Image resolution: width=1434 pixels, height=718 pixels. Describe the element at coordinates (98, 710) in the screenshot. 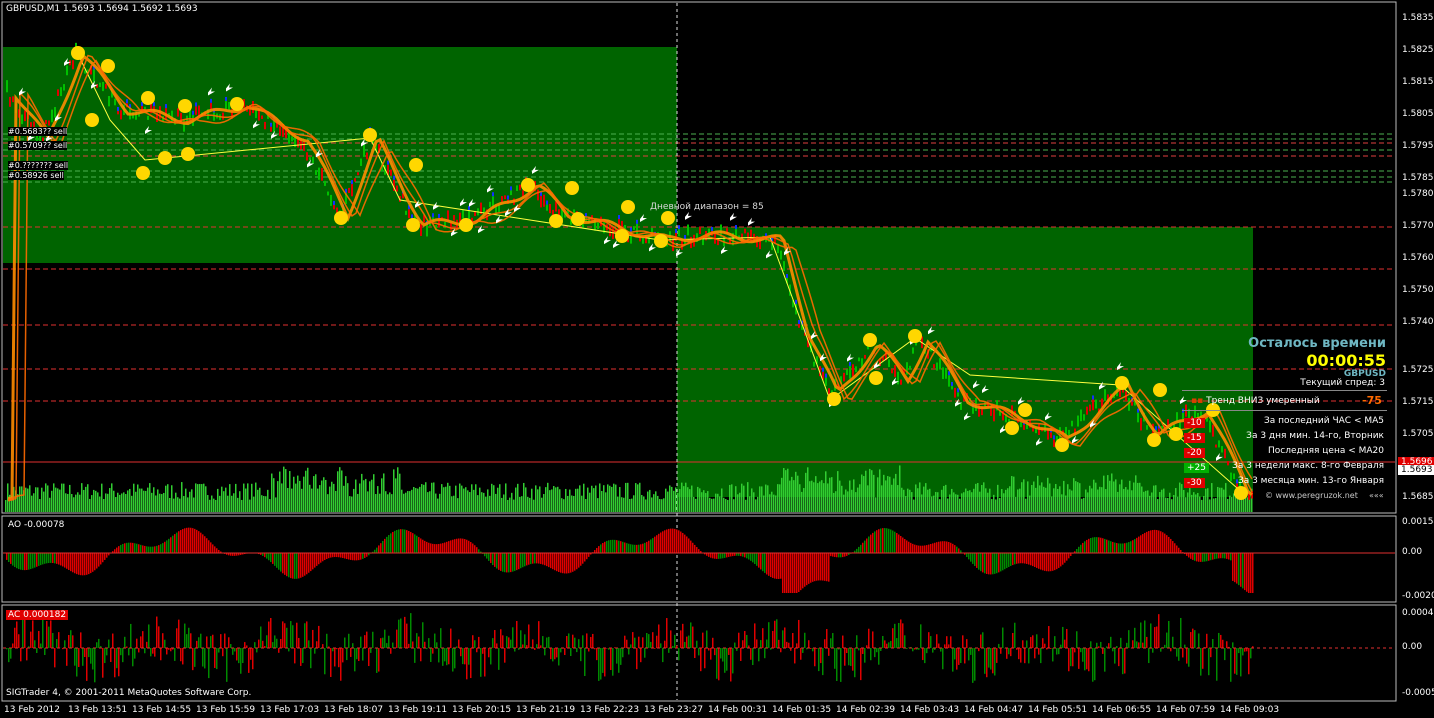

I see `time-tick: 13 Feb 13:51` at that location.